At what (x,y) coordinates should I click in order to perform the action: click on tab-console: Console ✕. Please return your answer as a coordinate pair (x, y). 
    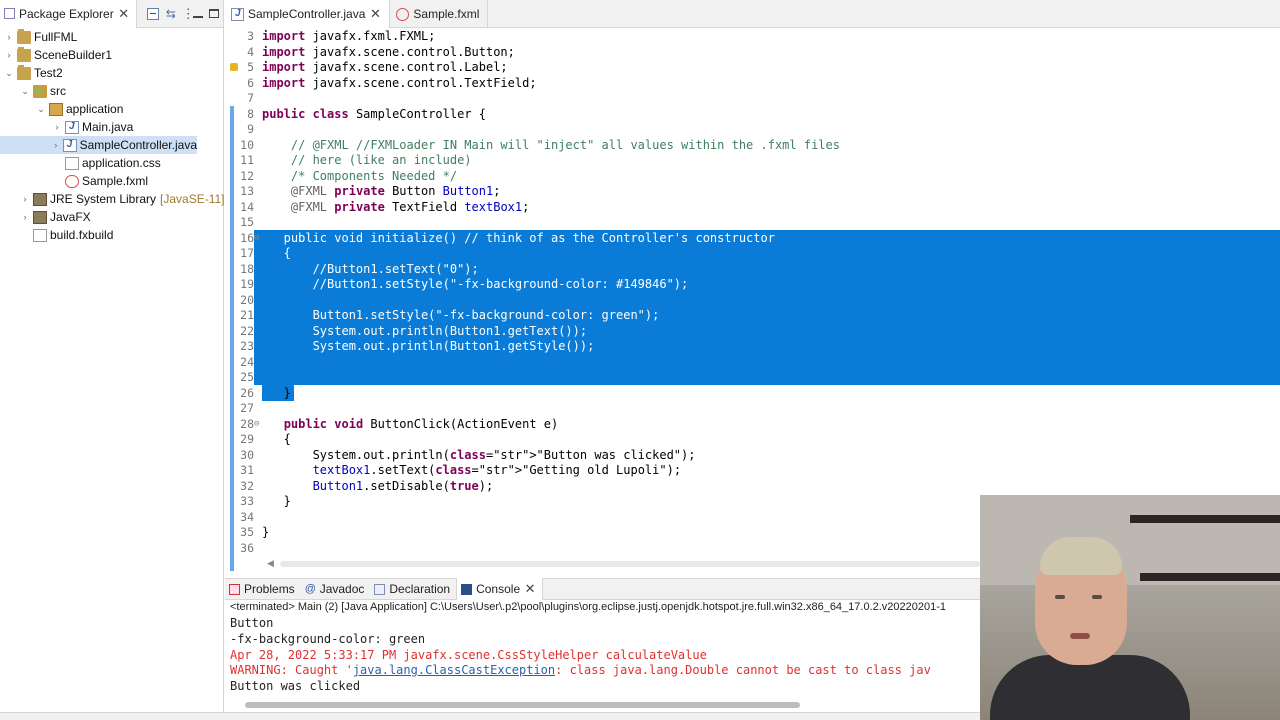
    Looking at the image, I should click on (500, 589).